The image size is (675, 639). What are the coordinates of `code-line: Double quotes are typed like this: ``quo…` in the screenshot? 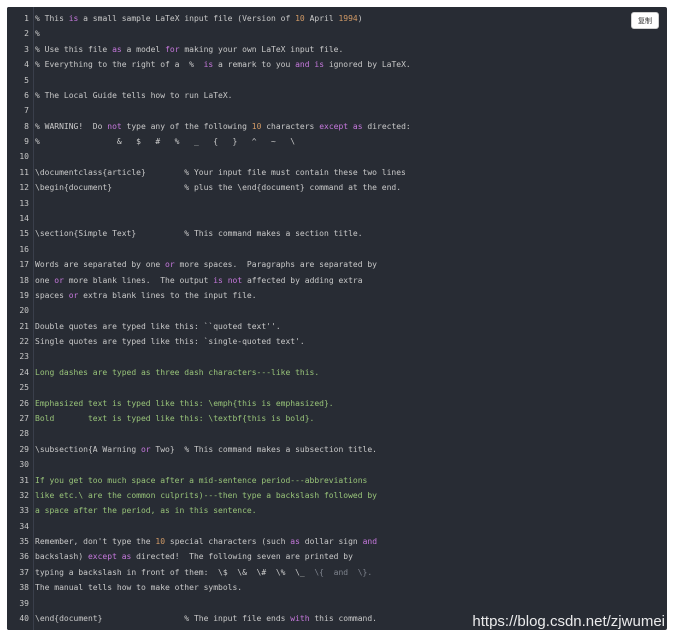 It's located at (158, 326).